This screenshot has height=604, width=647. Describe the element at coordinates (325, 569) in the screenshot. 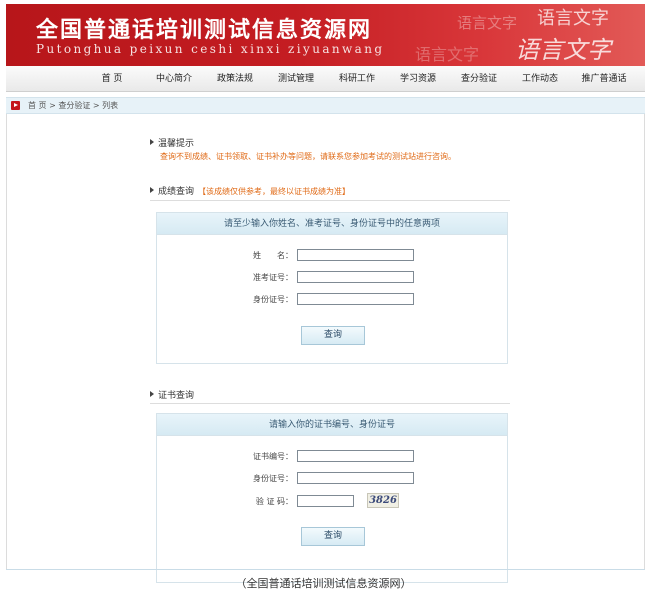

I see `frame-bottom-border` at that location.